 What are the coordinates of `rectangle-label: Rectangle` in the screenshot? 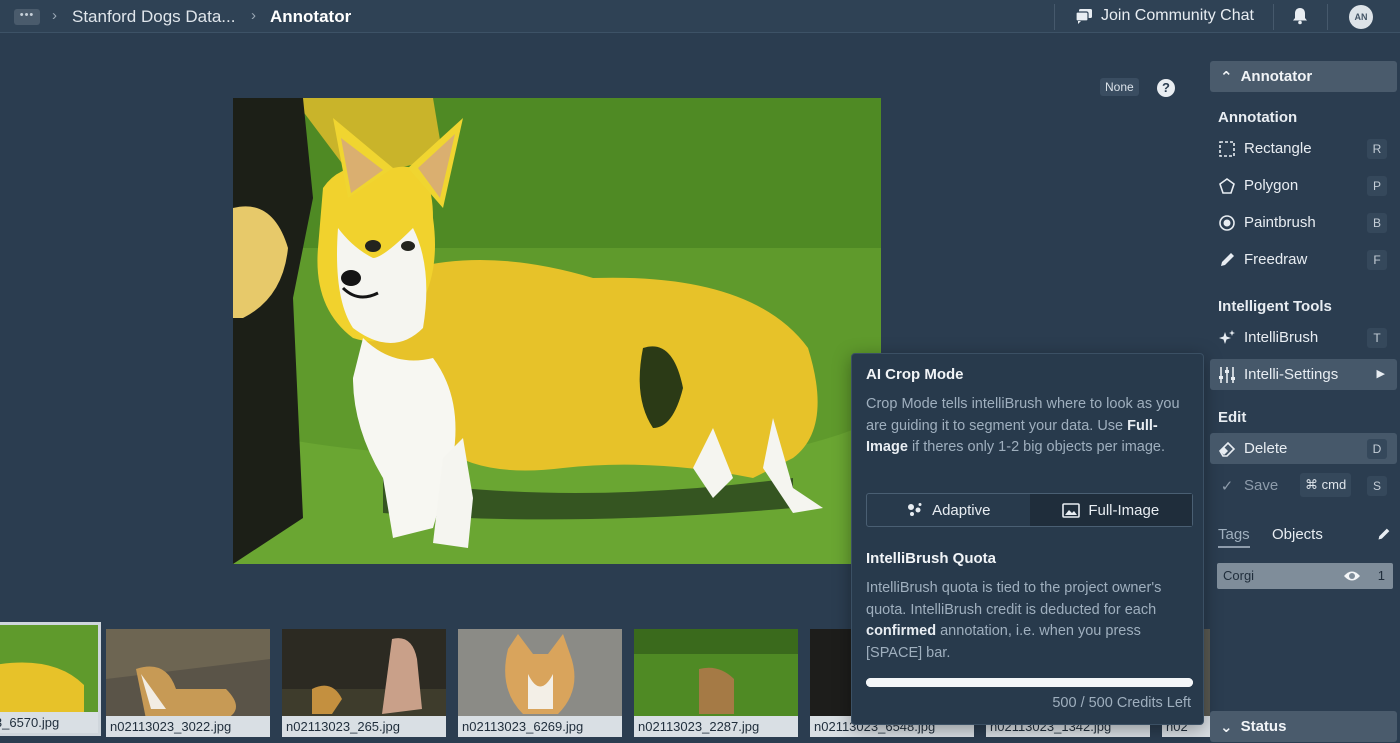 It's located at (1278, 148).